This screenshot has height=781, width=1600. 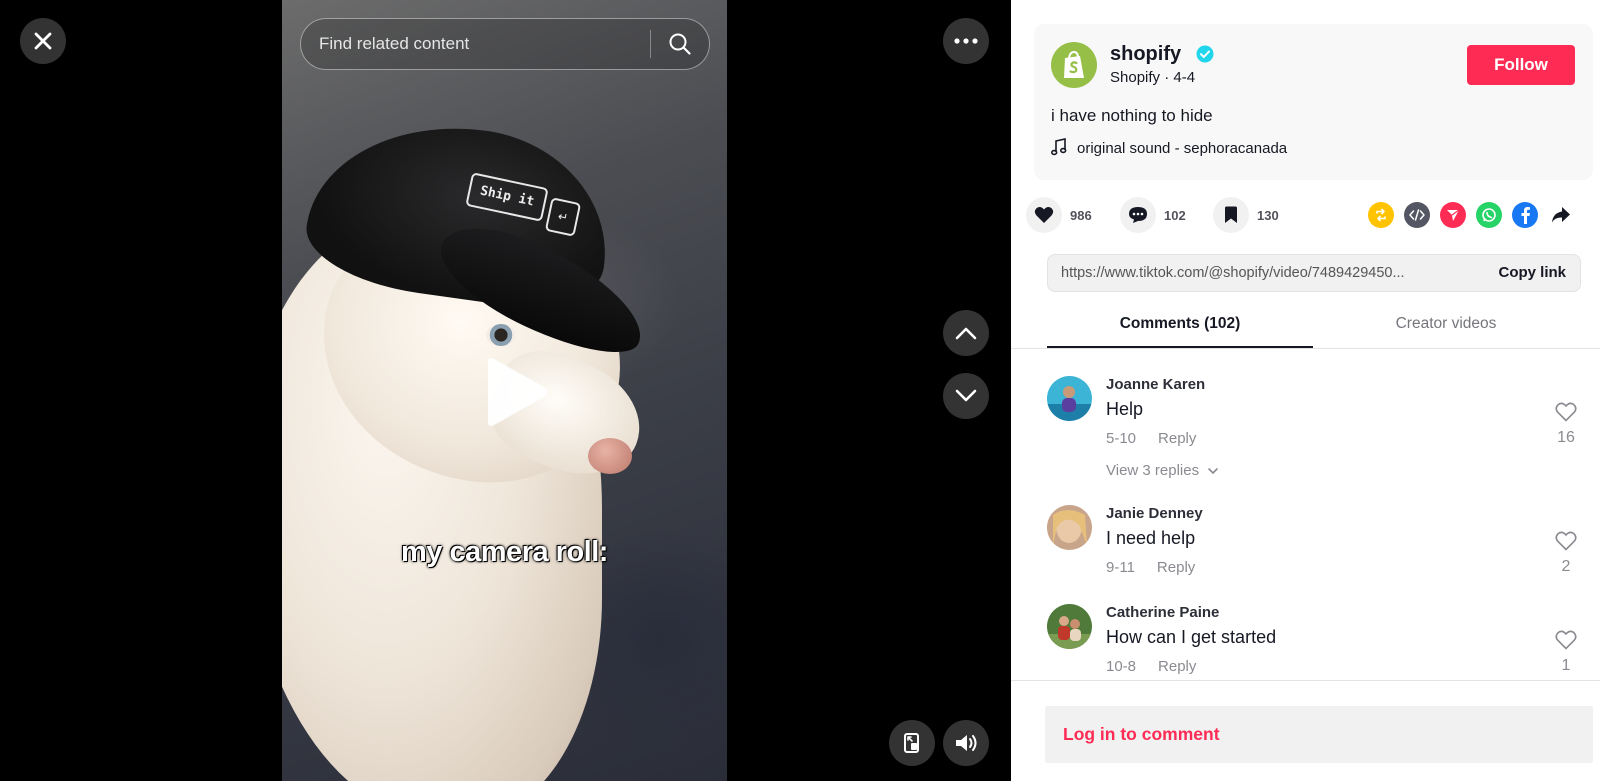 What do you see at coordinates (1268, 215) in the screenshot?
I see `save-count: 130` at bounding box center [1268, 215].